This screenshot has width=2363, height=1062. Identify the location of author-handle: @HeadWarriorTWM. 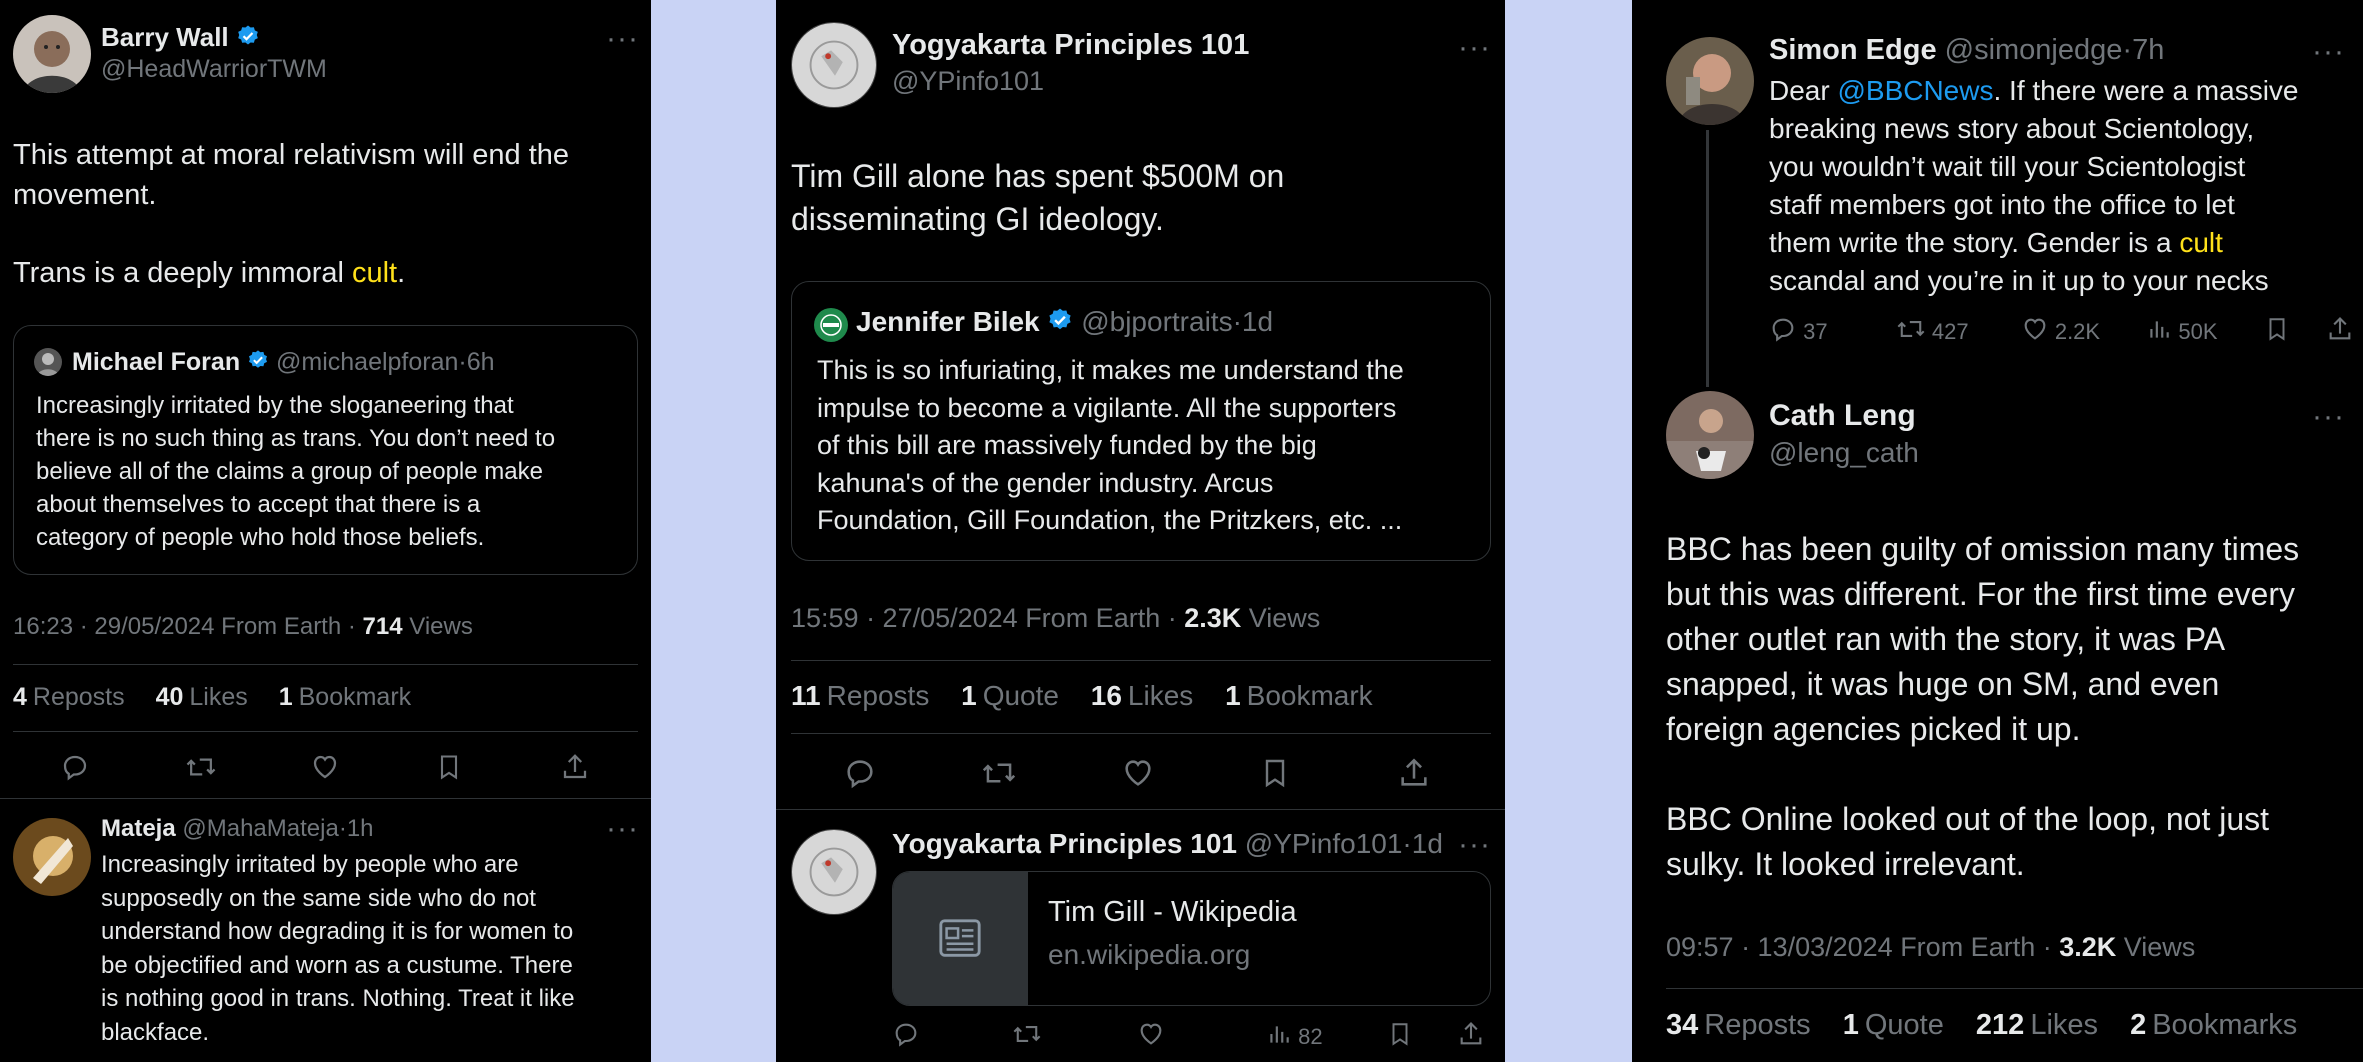
(214, 69).